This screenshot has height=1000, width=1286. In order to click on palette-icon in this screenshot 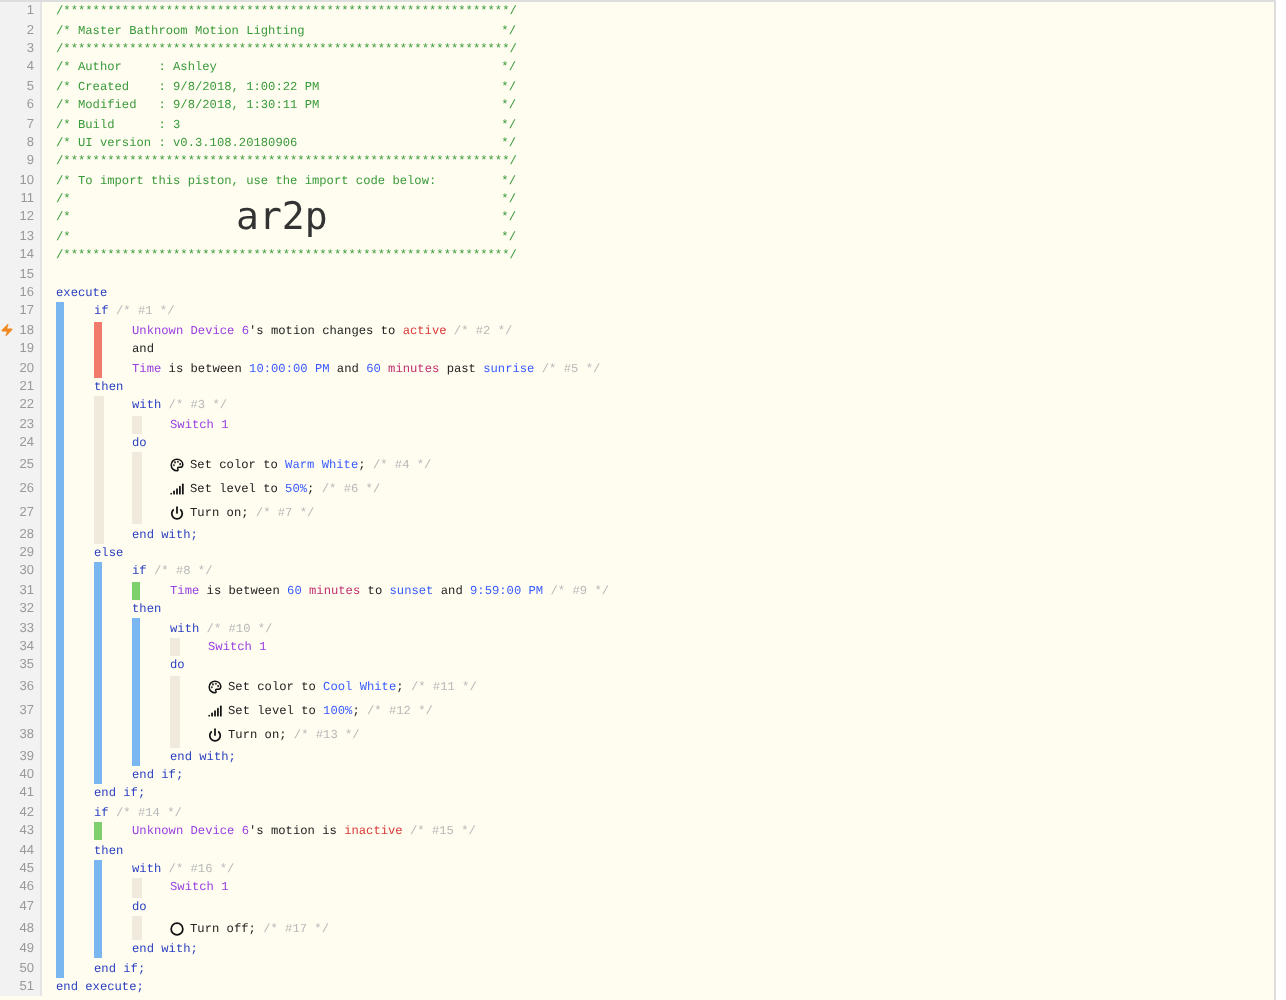, I will do `click(215, 687)`.